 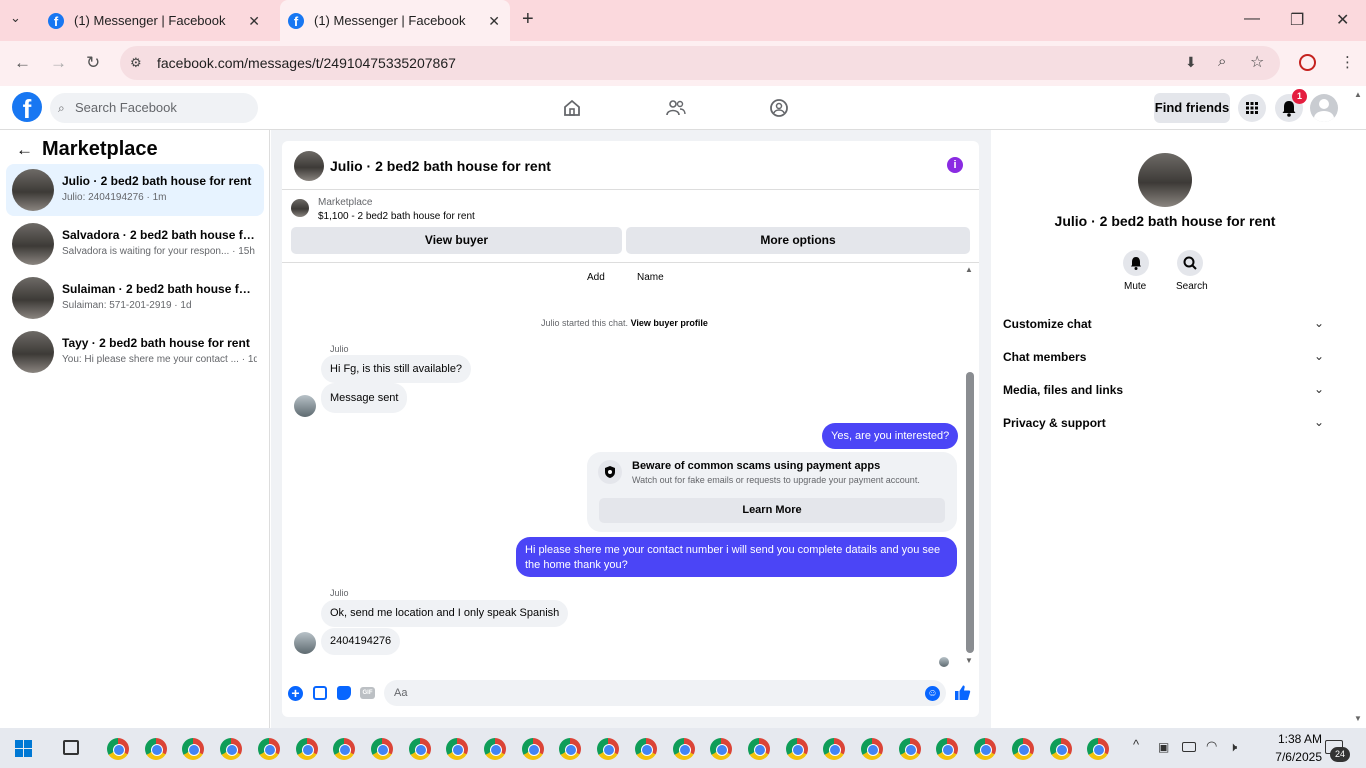 What do you see at coordinates (1189, 747) in the screenshot?
I see `battery-icon` at bounding box center [1189, 747].